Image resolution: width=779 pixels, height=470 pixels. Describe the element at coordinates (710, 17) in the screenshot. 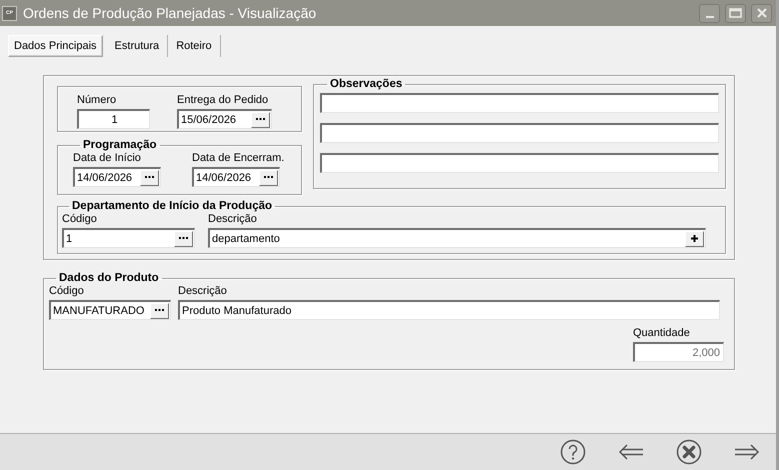

I see `minimize-icon` at that location.